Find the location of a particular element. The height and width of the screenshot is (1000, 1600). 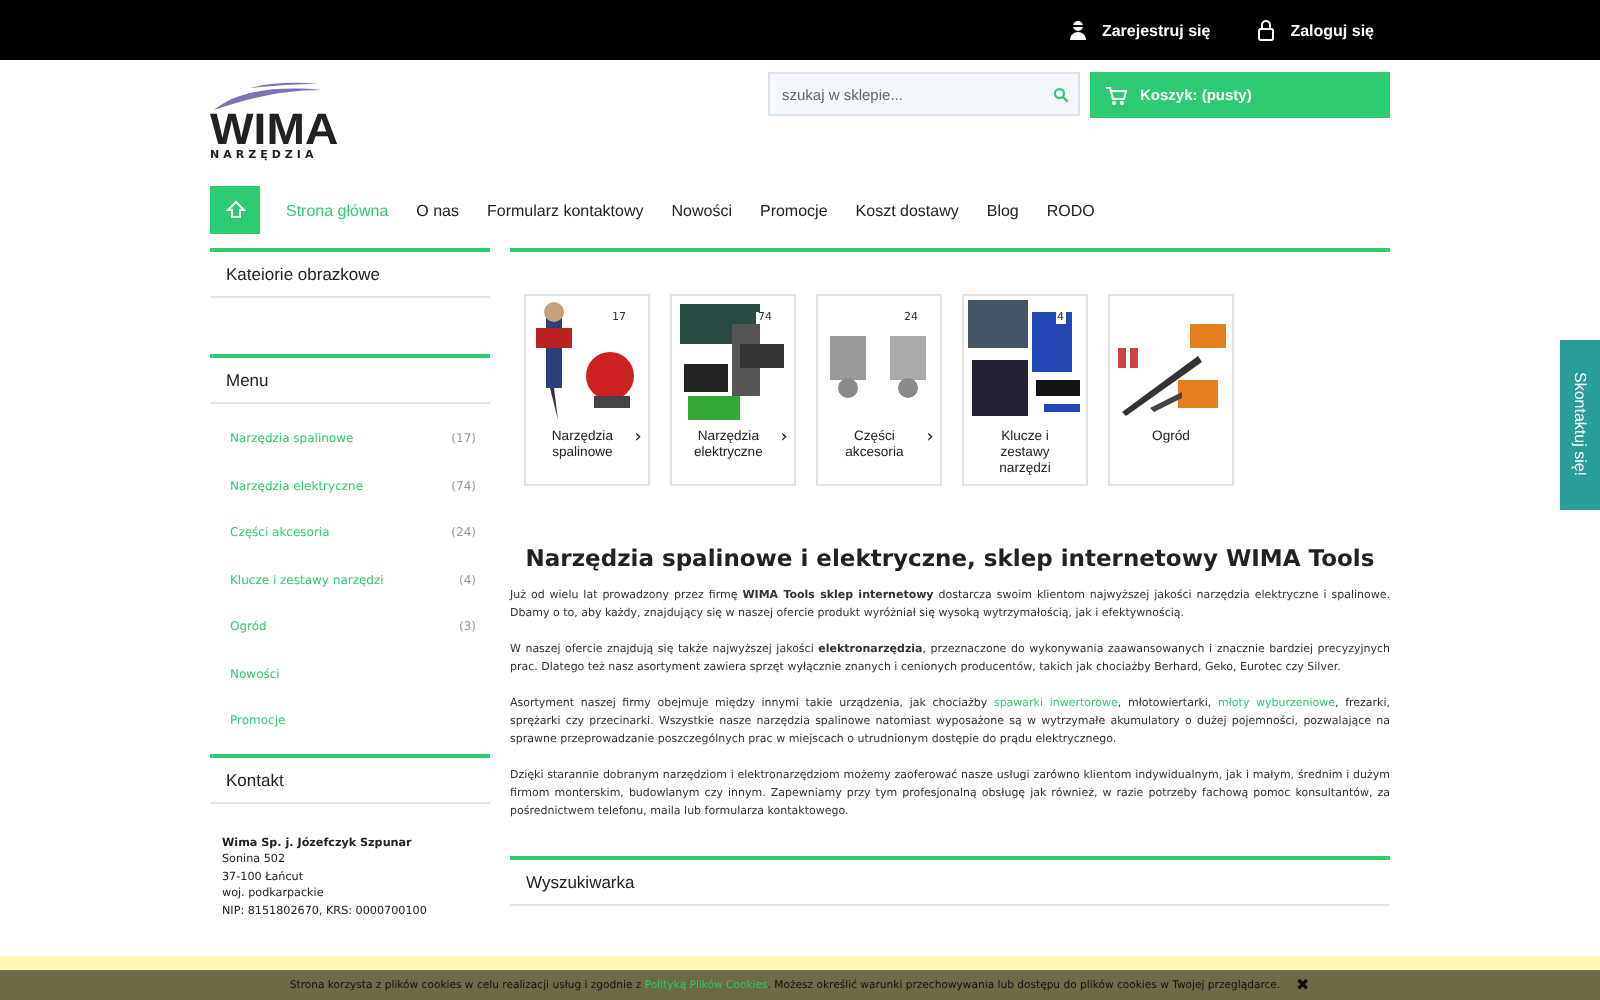

cart-icon is located at coordinates (1116, 95).